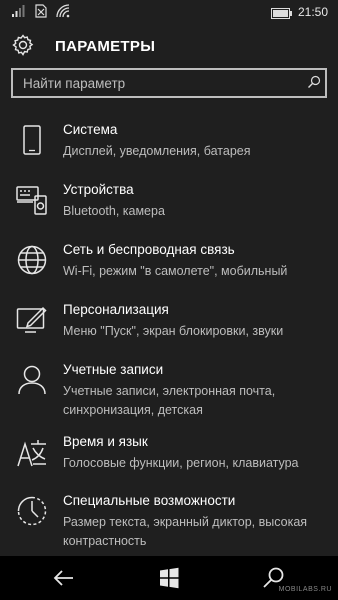 The height and width of the screenshot is (600, 338). I want to click on time-language-icon, so click(32, 452).